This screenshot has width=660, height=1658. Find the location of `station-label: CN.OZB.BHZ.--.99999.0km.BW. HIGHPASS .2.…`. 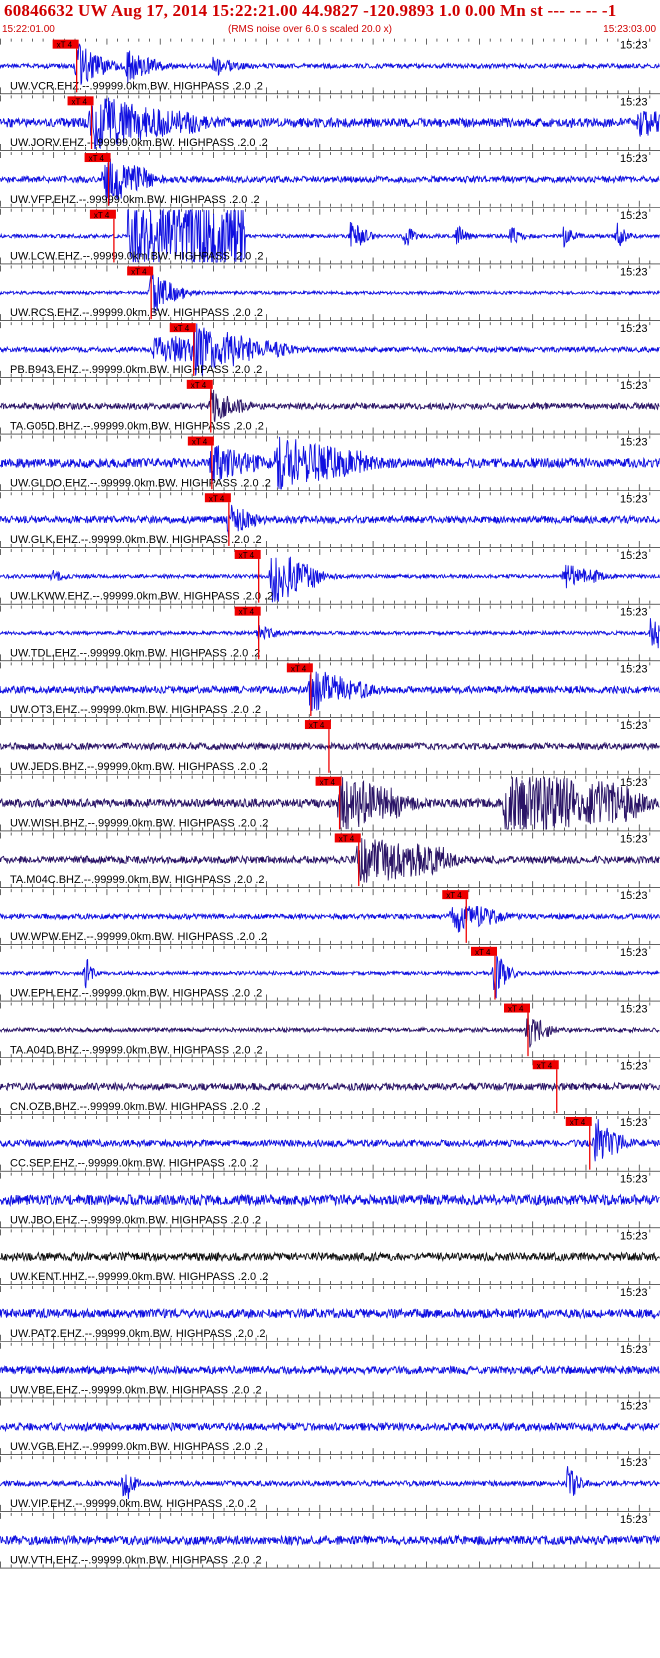

station-label: CN.OZB.BHZ.--.99999.0km.BW. HIGHPASS .2.… is located at coordinates (135, 1107).